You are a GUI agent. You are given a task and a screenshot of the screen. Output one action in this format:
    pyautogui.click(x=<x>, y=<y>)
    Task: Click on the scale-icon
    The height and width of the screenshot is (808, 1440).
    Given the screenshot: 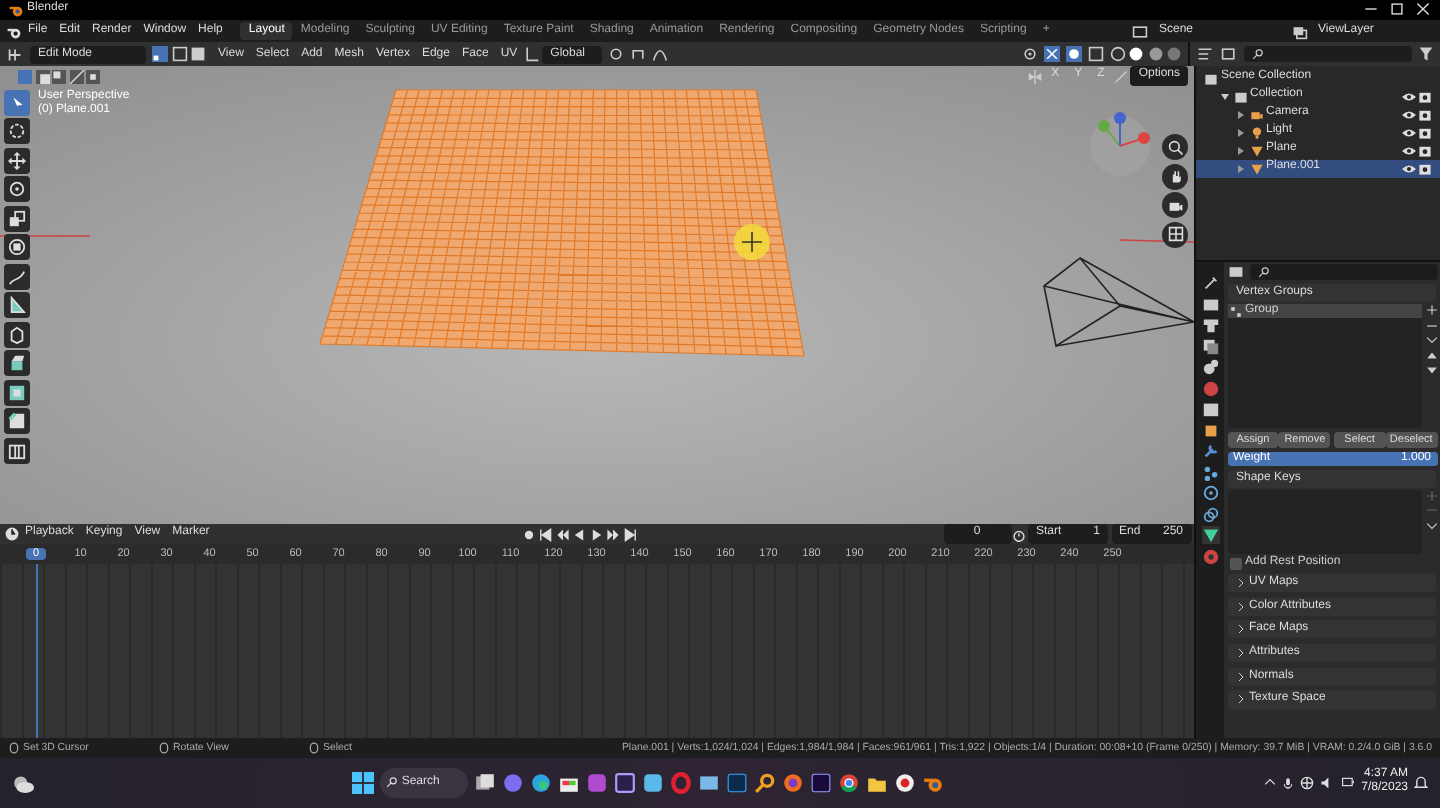 What is the action you would take?
    pyautogui.click(x=16, y=218)
    